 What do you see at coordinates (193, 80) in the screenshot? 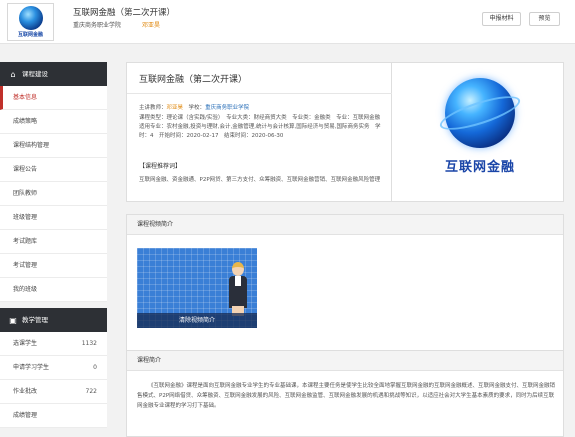
I see `course-info-title: 互联网金融（第二次开课）` at bounding box center [193, 80].